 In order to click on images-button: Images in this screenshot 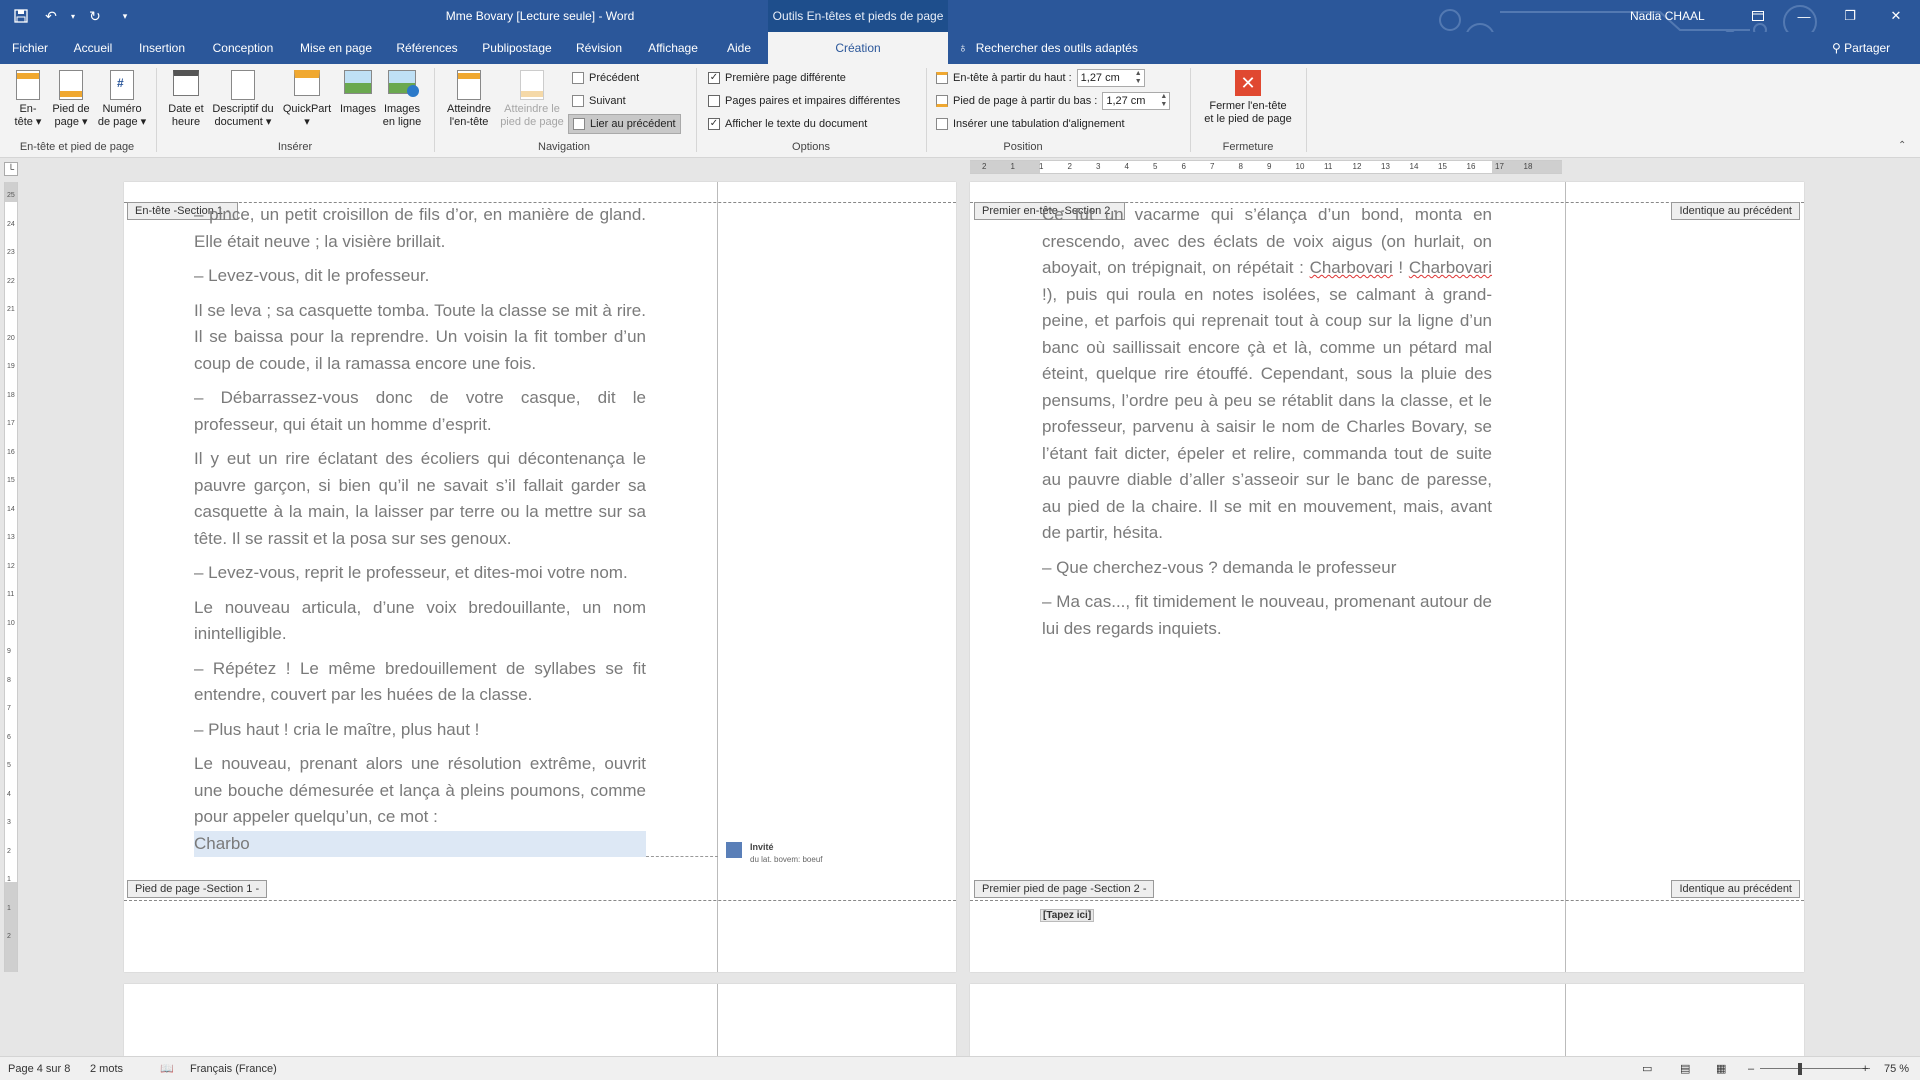, I will do `click(358, 103)`.